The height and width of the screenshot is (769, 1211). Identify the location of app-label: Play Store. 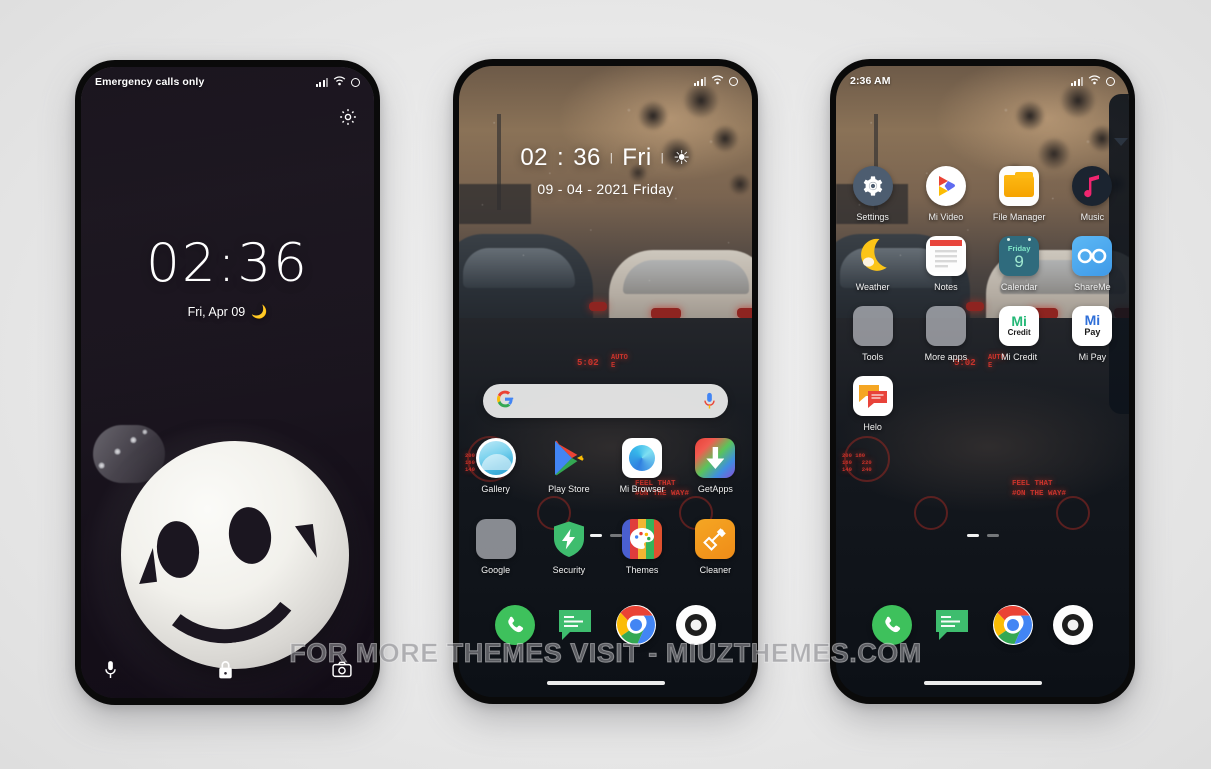
(569, 489).